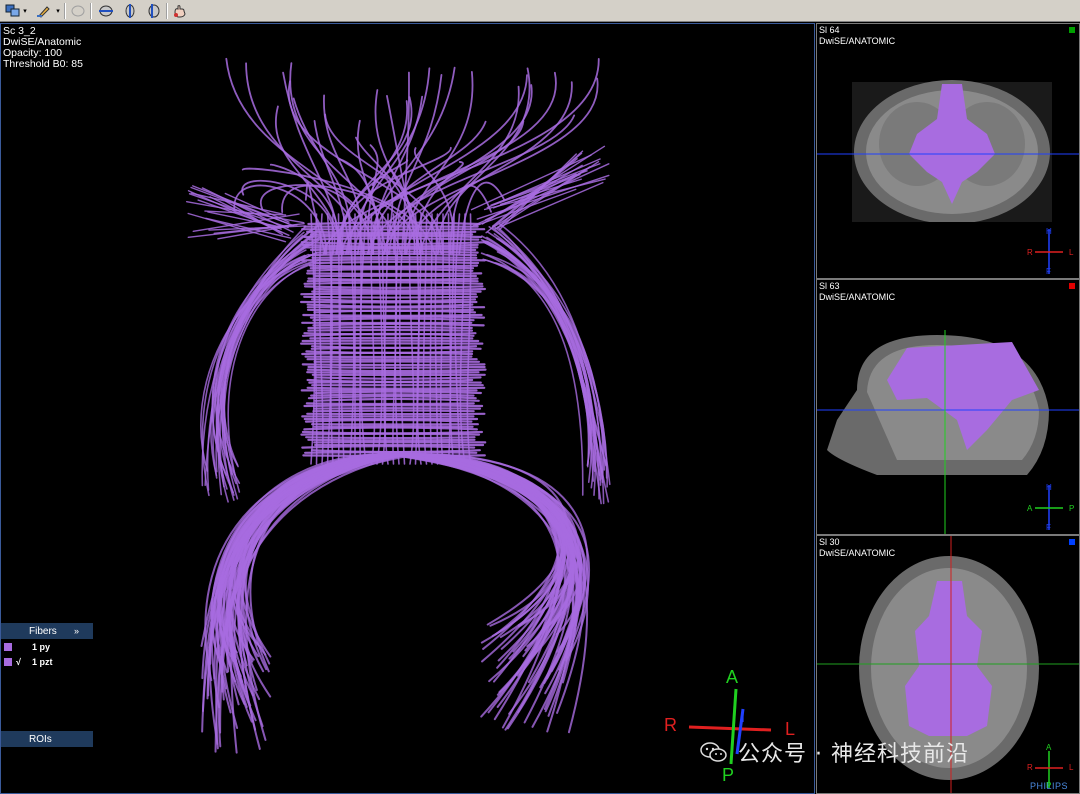 The height and width of the screenshot is (794, 1080). Describe the element at coordinates (58, 10) in the screenshot. I see `edit-dropdown-icon: ▾` at that location.